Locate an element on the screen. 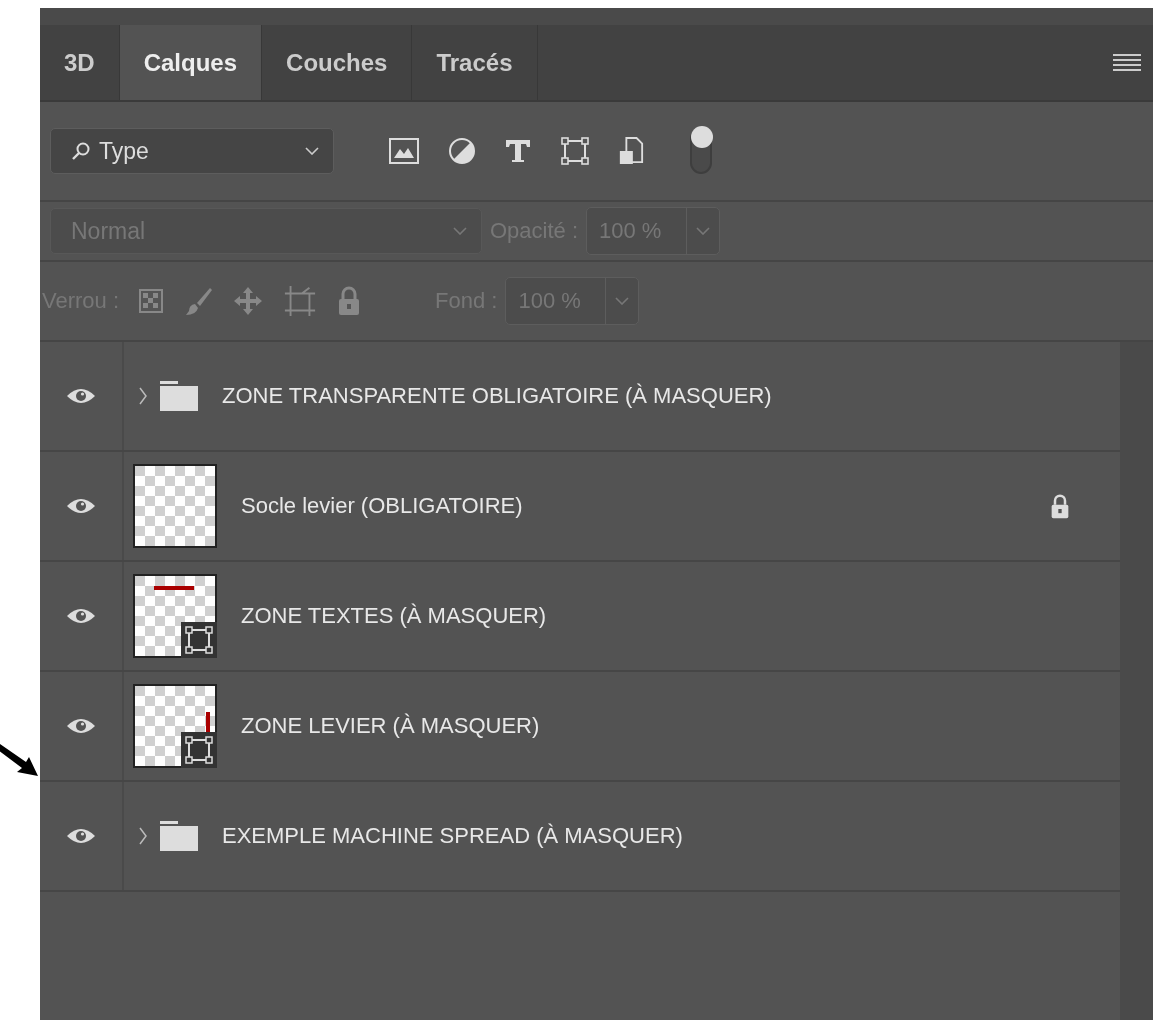  shape-filter-icon is located at coordinates (575, 151).